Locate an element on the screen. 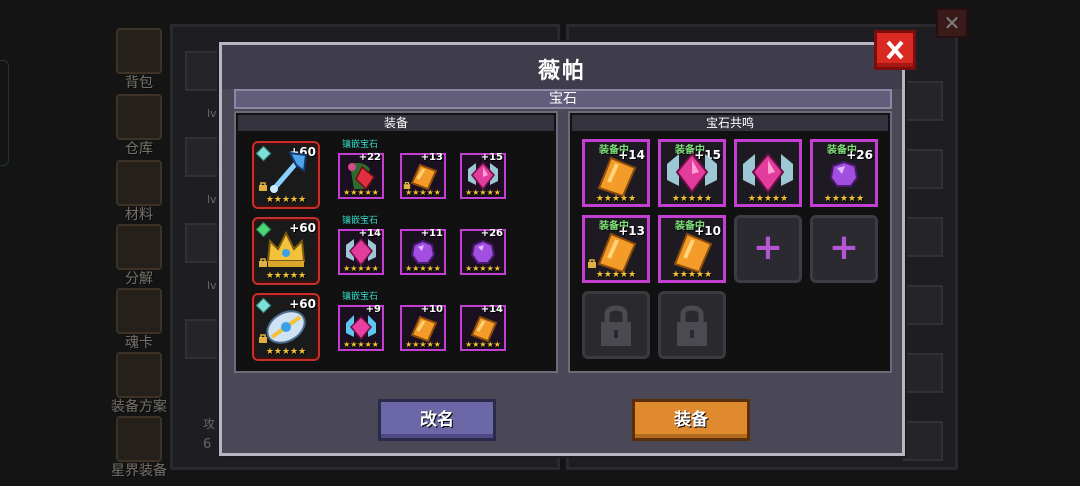 This screenshot has width=1080, height=486. background-close-icon: ✕ is located at coordinates (952, 23).